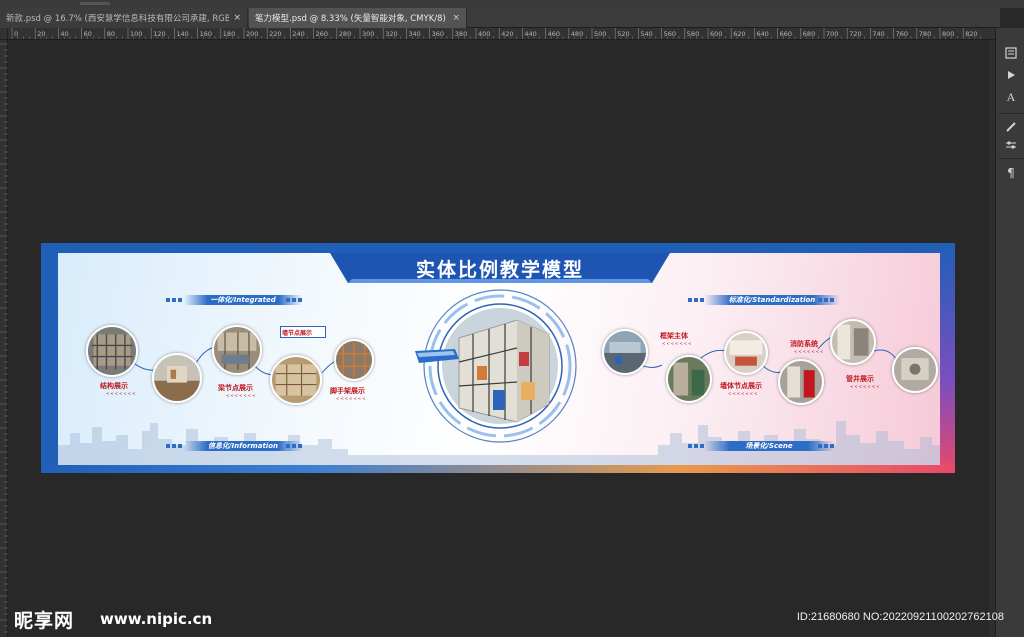  I want to click on character-icon: A, so click(1011, 97).